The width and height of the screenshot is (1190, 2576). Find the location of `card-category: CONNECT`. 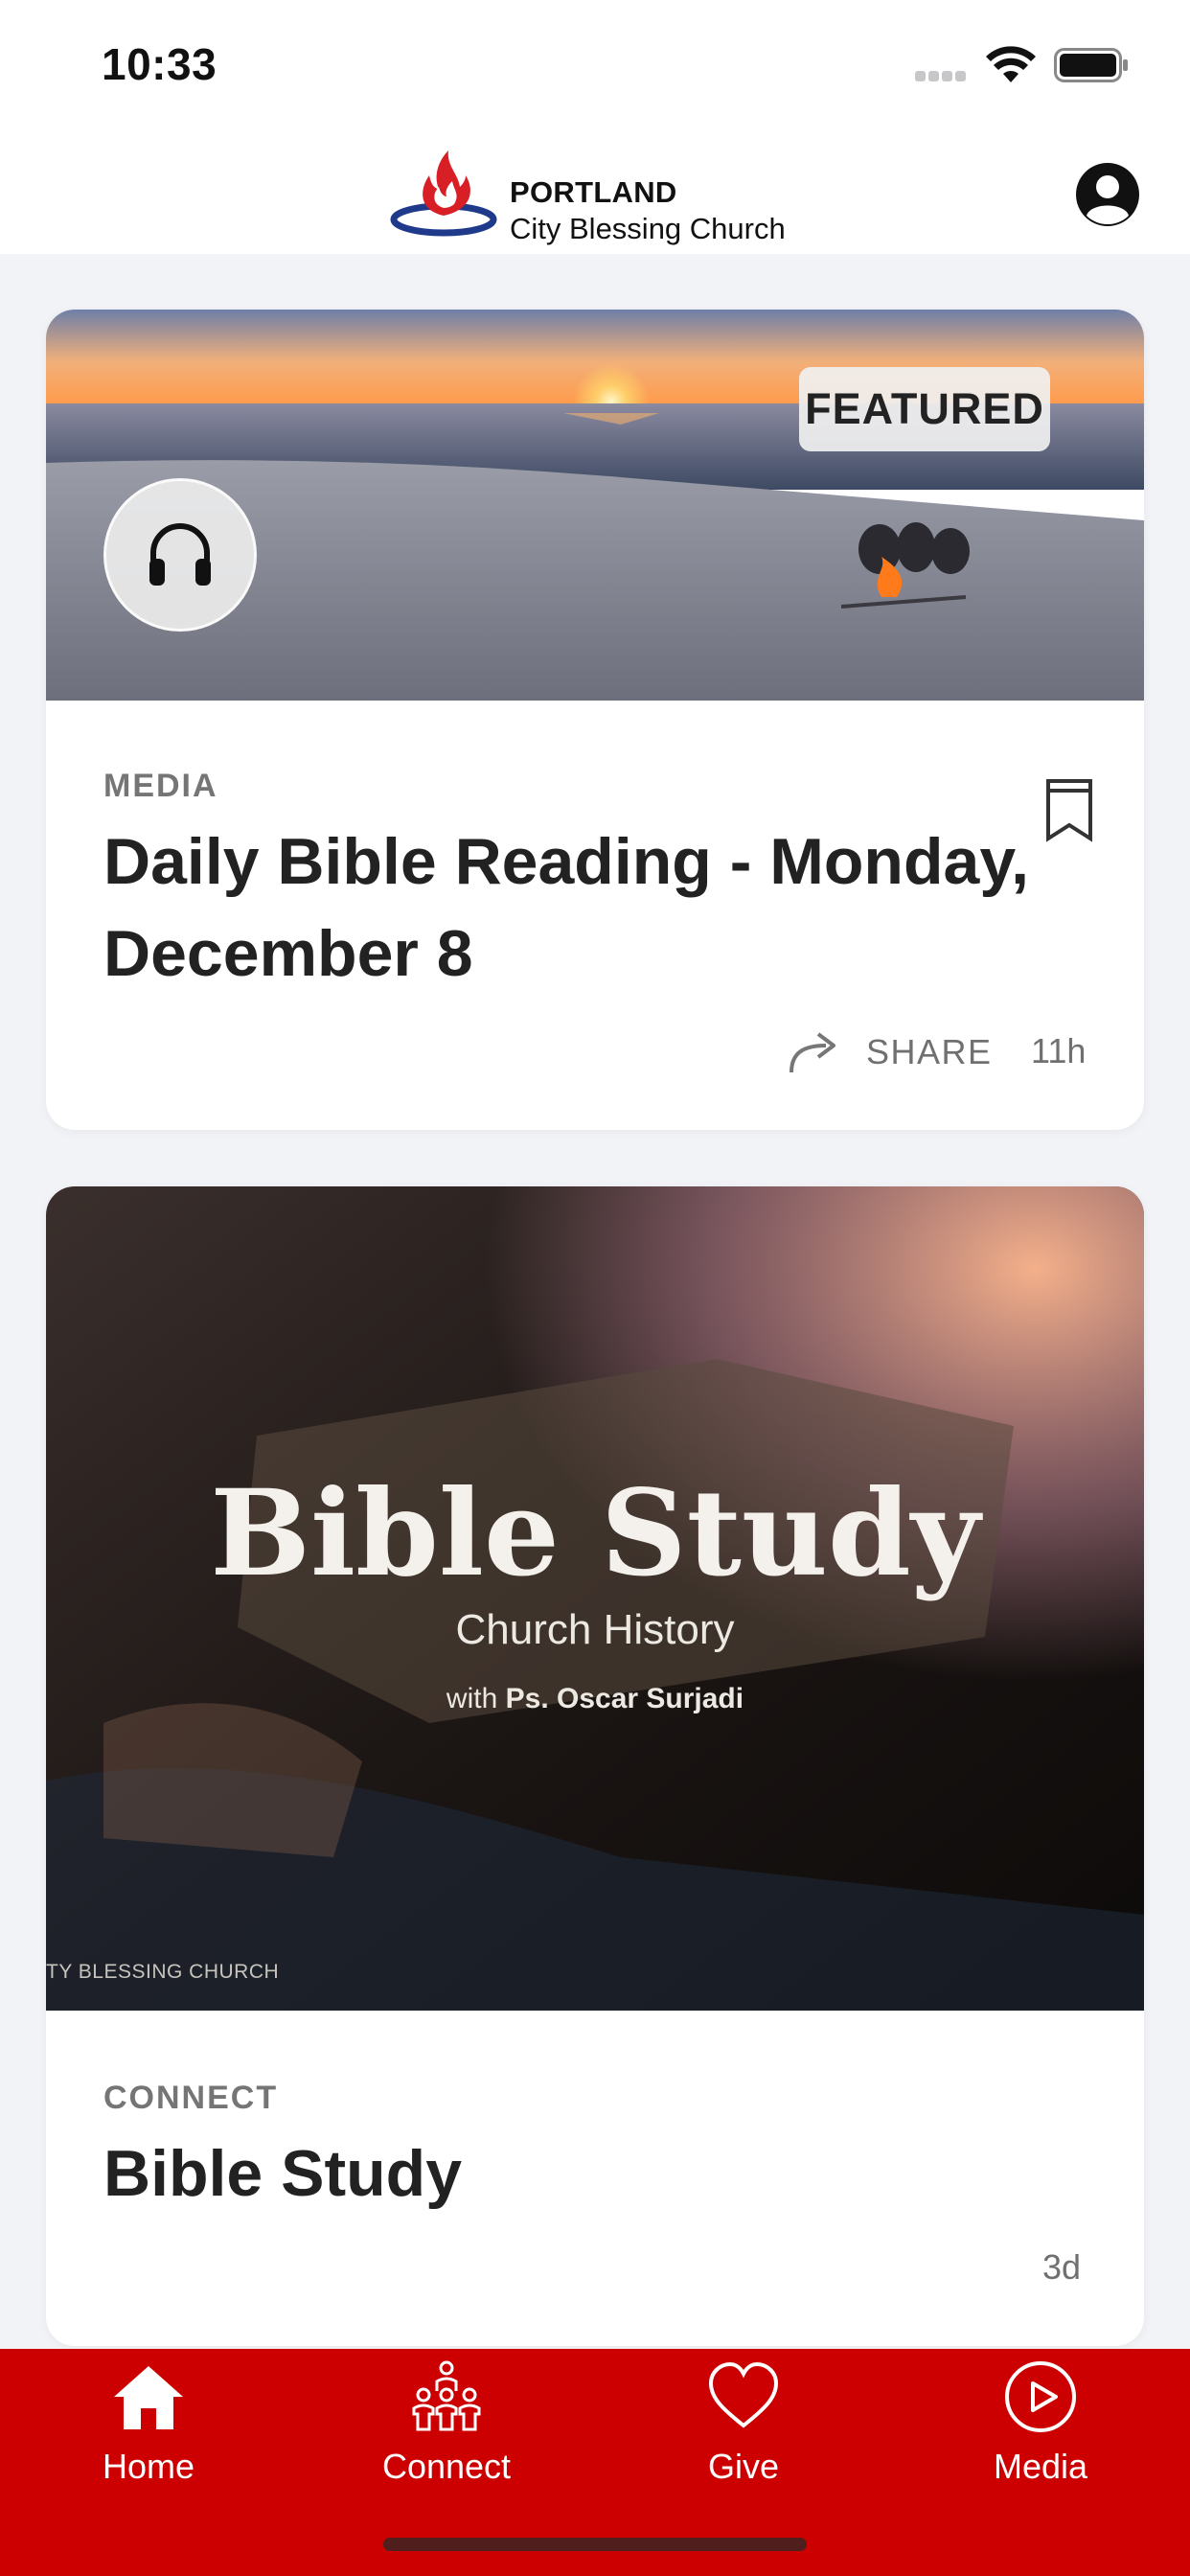

card-category: CONNECT is located at coordinates (191, 2098).